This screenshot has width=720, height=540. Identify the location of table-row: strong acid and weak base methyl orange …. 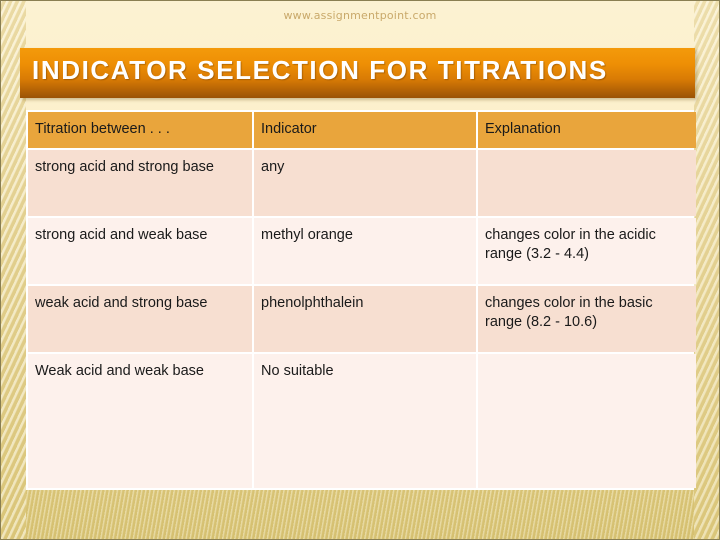
(362, 251).